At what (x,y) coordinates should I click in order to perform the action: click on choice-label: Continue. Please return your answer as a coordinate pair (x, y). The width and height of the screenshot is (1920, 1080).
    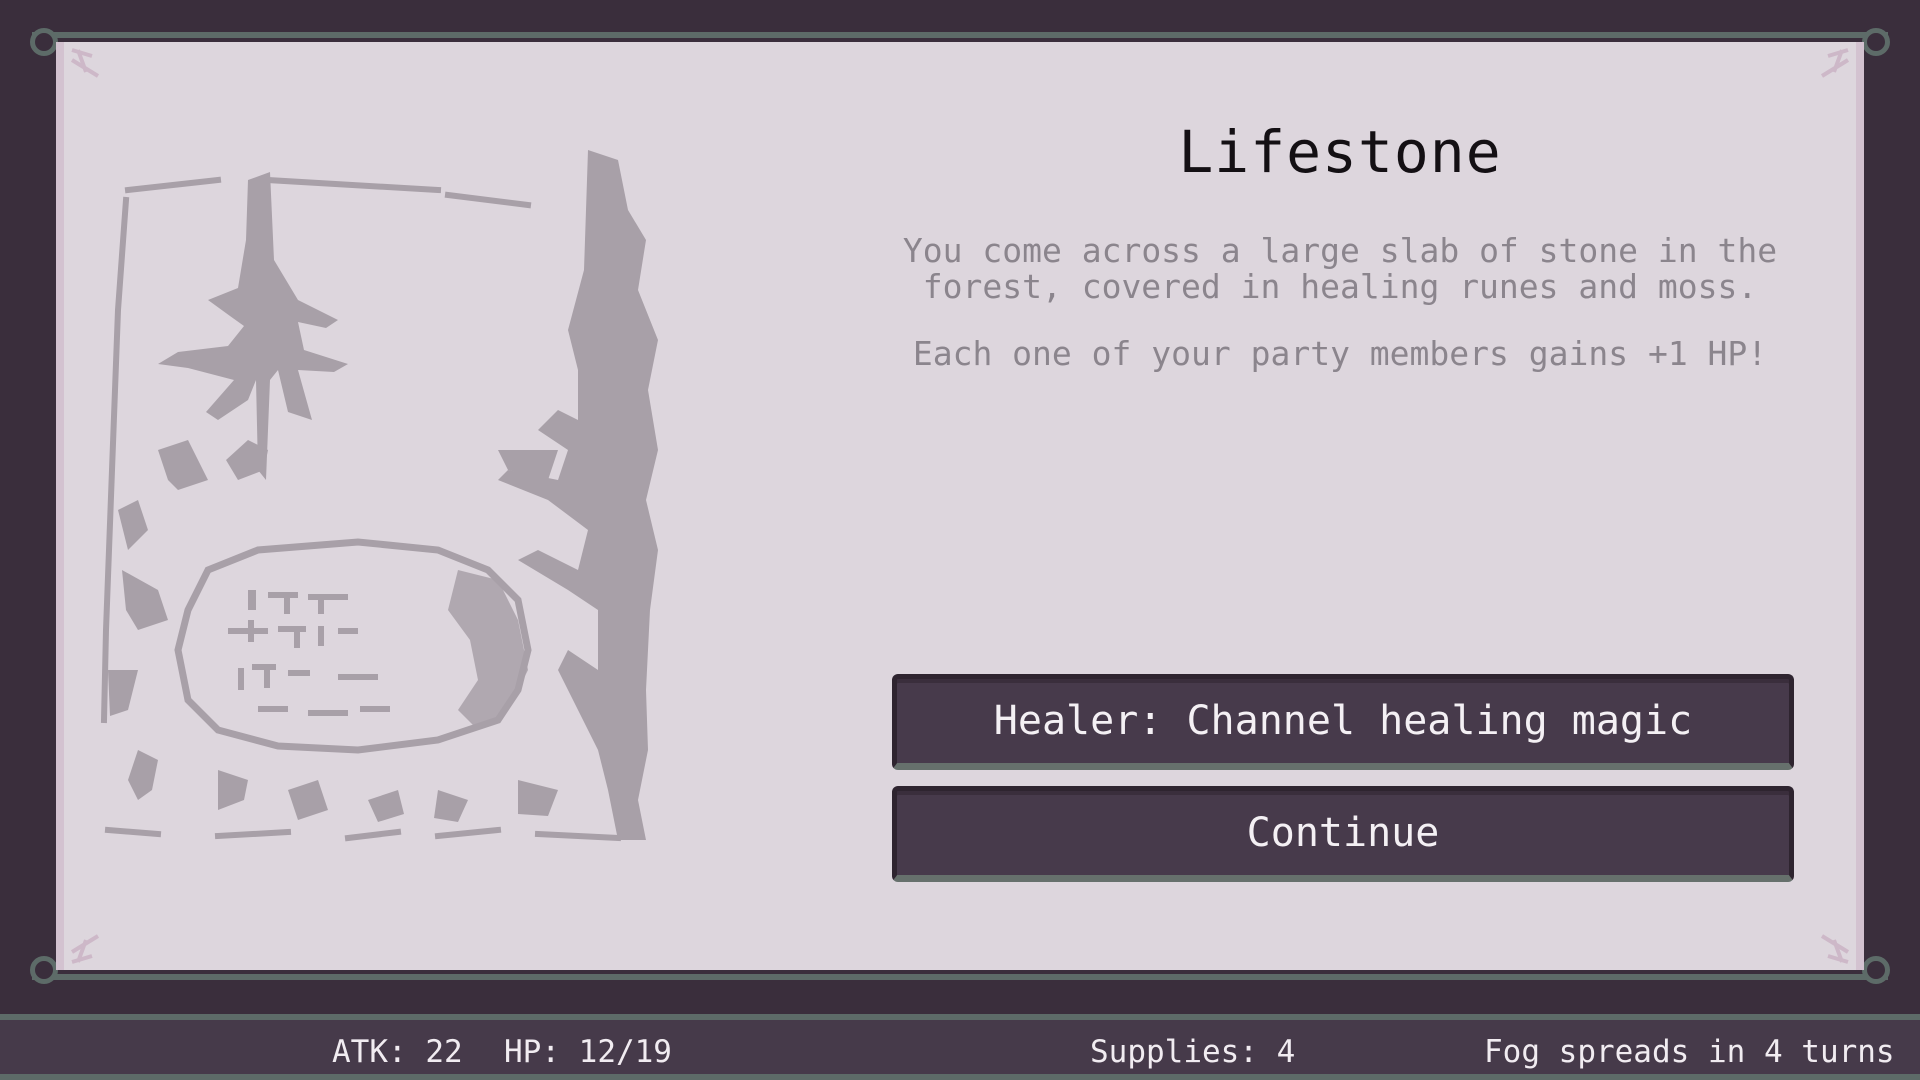
    Looking at the image, I should click on (1343, 833).